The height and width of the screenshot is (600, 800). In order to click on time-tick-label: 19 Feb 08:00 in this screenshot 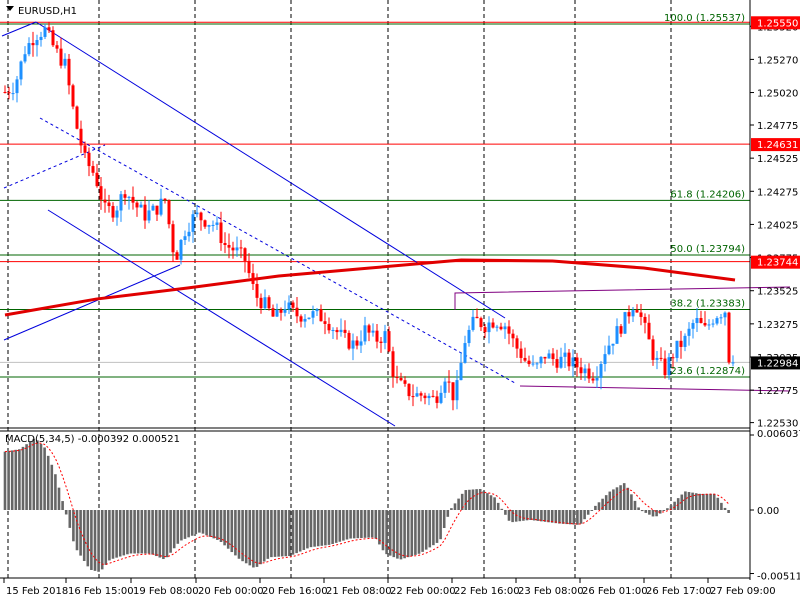, I will do `click(166, 591)`.